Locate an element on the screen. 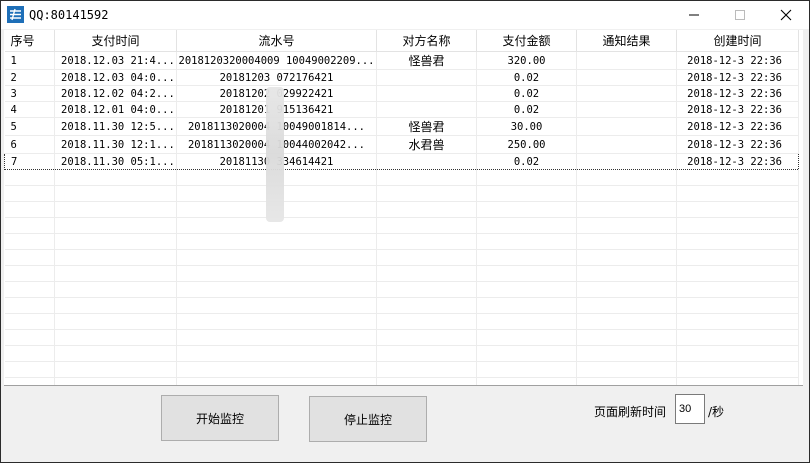 The image size is (810, 463). close-button is located at coordinates (786, 15).